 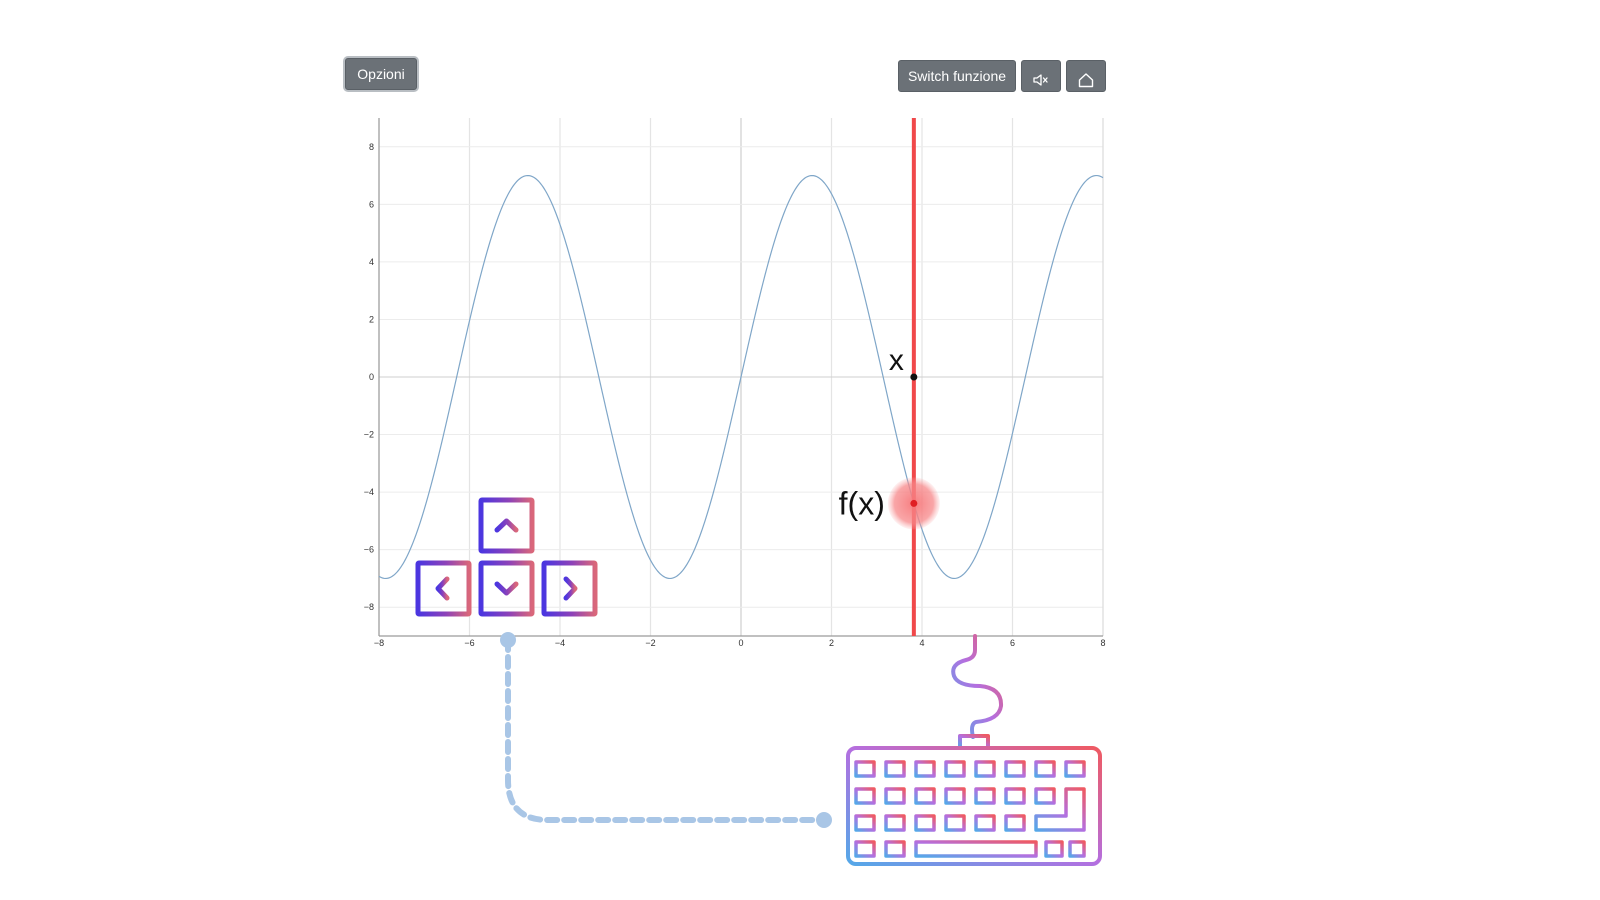 What do you see at coordinates (469, 643) in the screenshot?
I see `x-tick-label: −6` at bounding box center [469, 643].